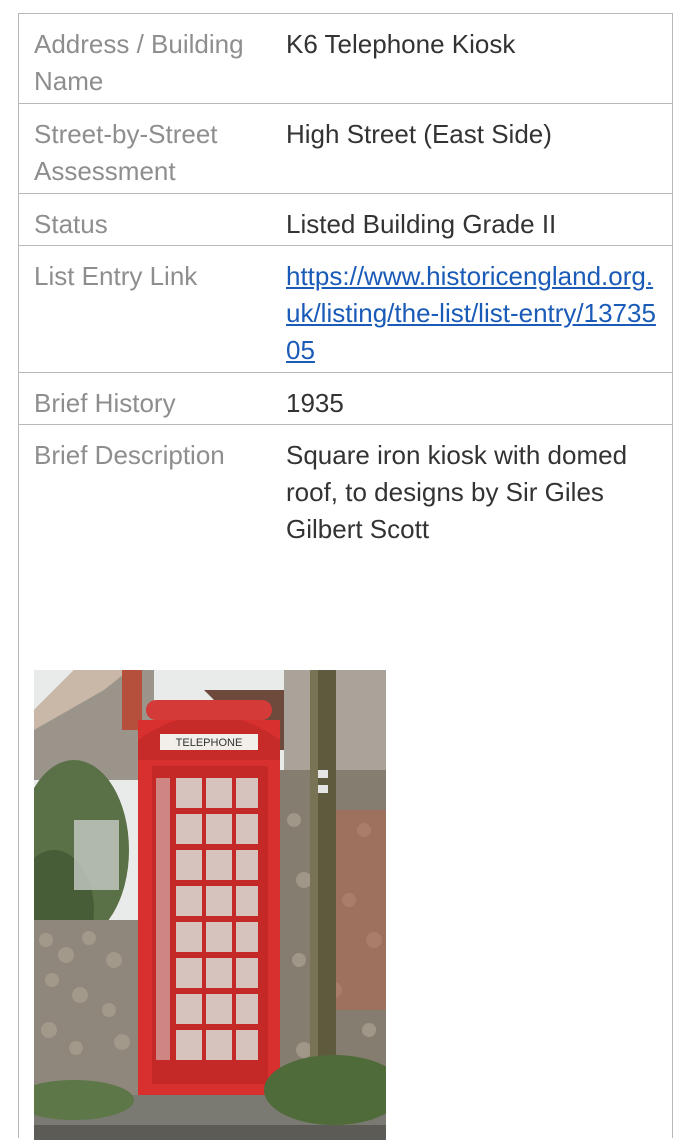 The height and width of the screenshot is (1140, 684). What do you see at coordinates (105, 403) in the screenshot?
I see `row-label-history: Brief History` at bounding box center [105, 403].